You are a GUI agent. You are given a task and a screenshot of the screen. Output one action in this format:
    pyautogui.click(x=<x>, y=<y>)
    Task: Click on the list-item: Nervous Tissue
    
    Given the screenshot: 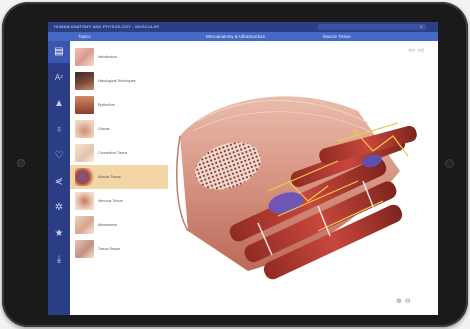 What is the action you would take?
    pyautogui.click(x=119, y=201)
    